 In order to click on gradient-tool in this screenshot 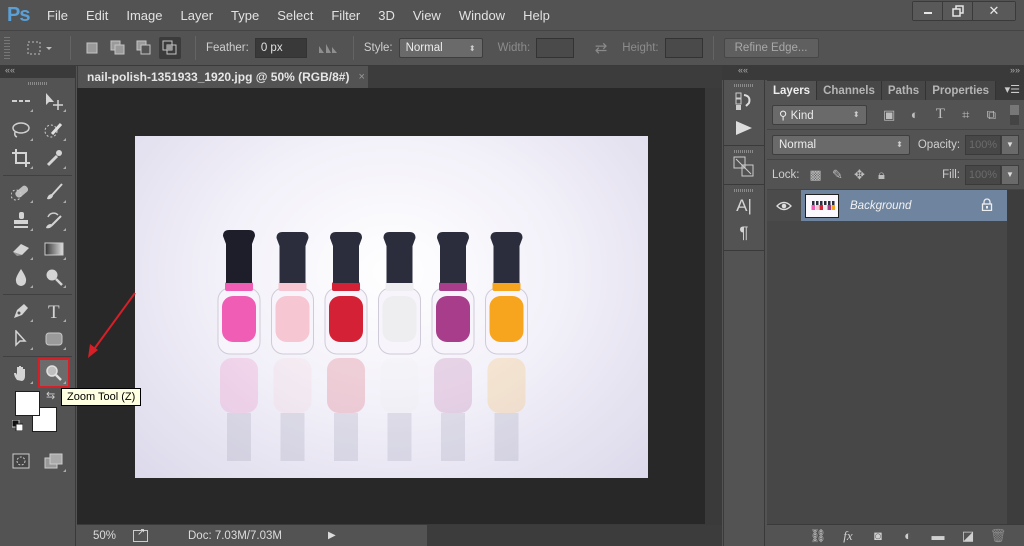, I will do `click(54, 249)`.